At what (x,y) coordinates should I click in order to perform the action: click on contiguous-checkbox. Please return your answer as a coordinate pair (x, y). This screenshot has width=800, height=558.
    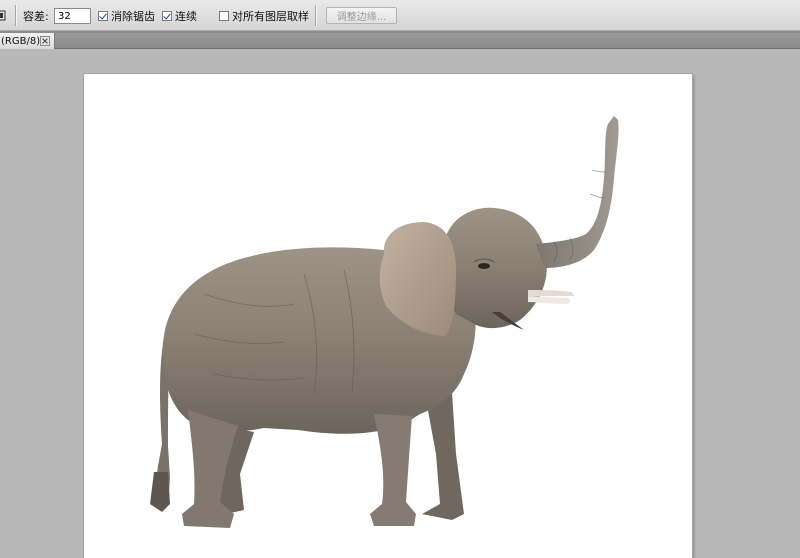
    Looking at the image, I should click on (167, 15).